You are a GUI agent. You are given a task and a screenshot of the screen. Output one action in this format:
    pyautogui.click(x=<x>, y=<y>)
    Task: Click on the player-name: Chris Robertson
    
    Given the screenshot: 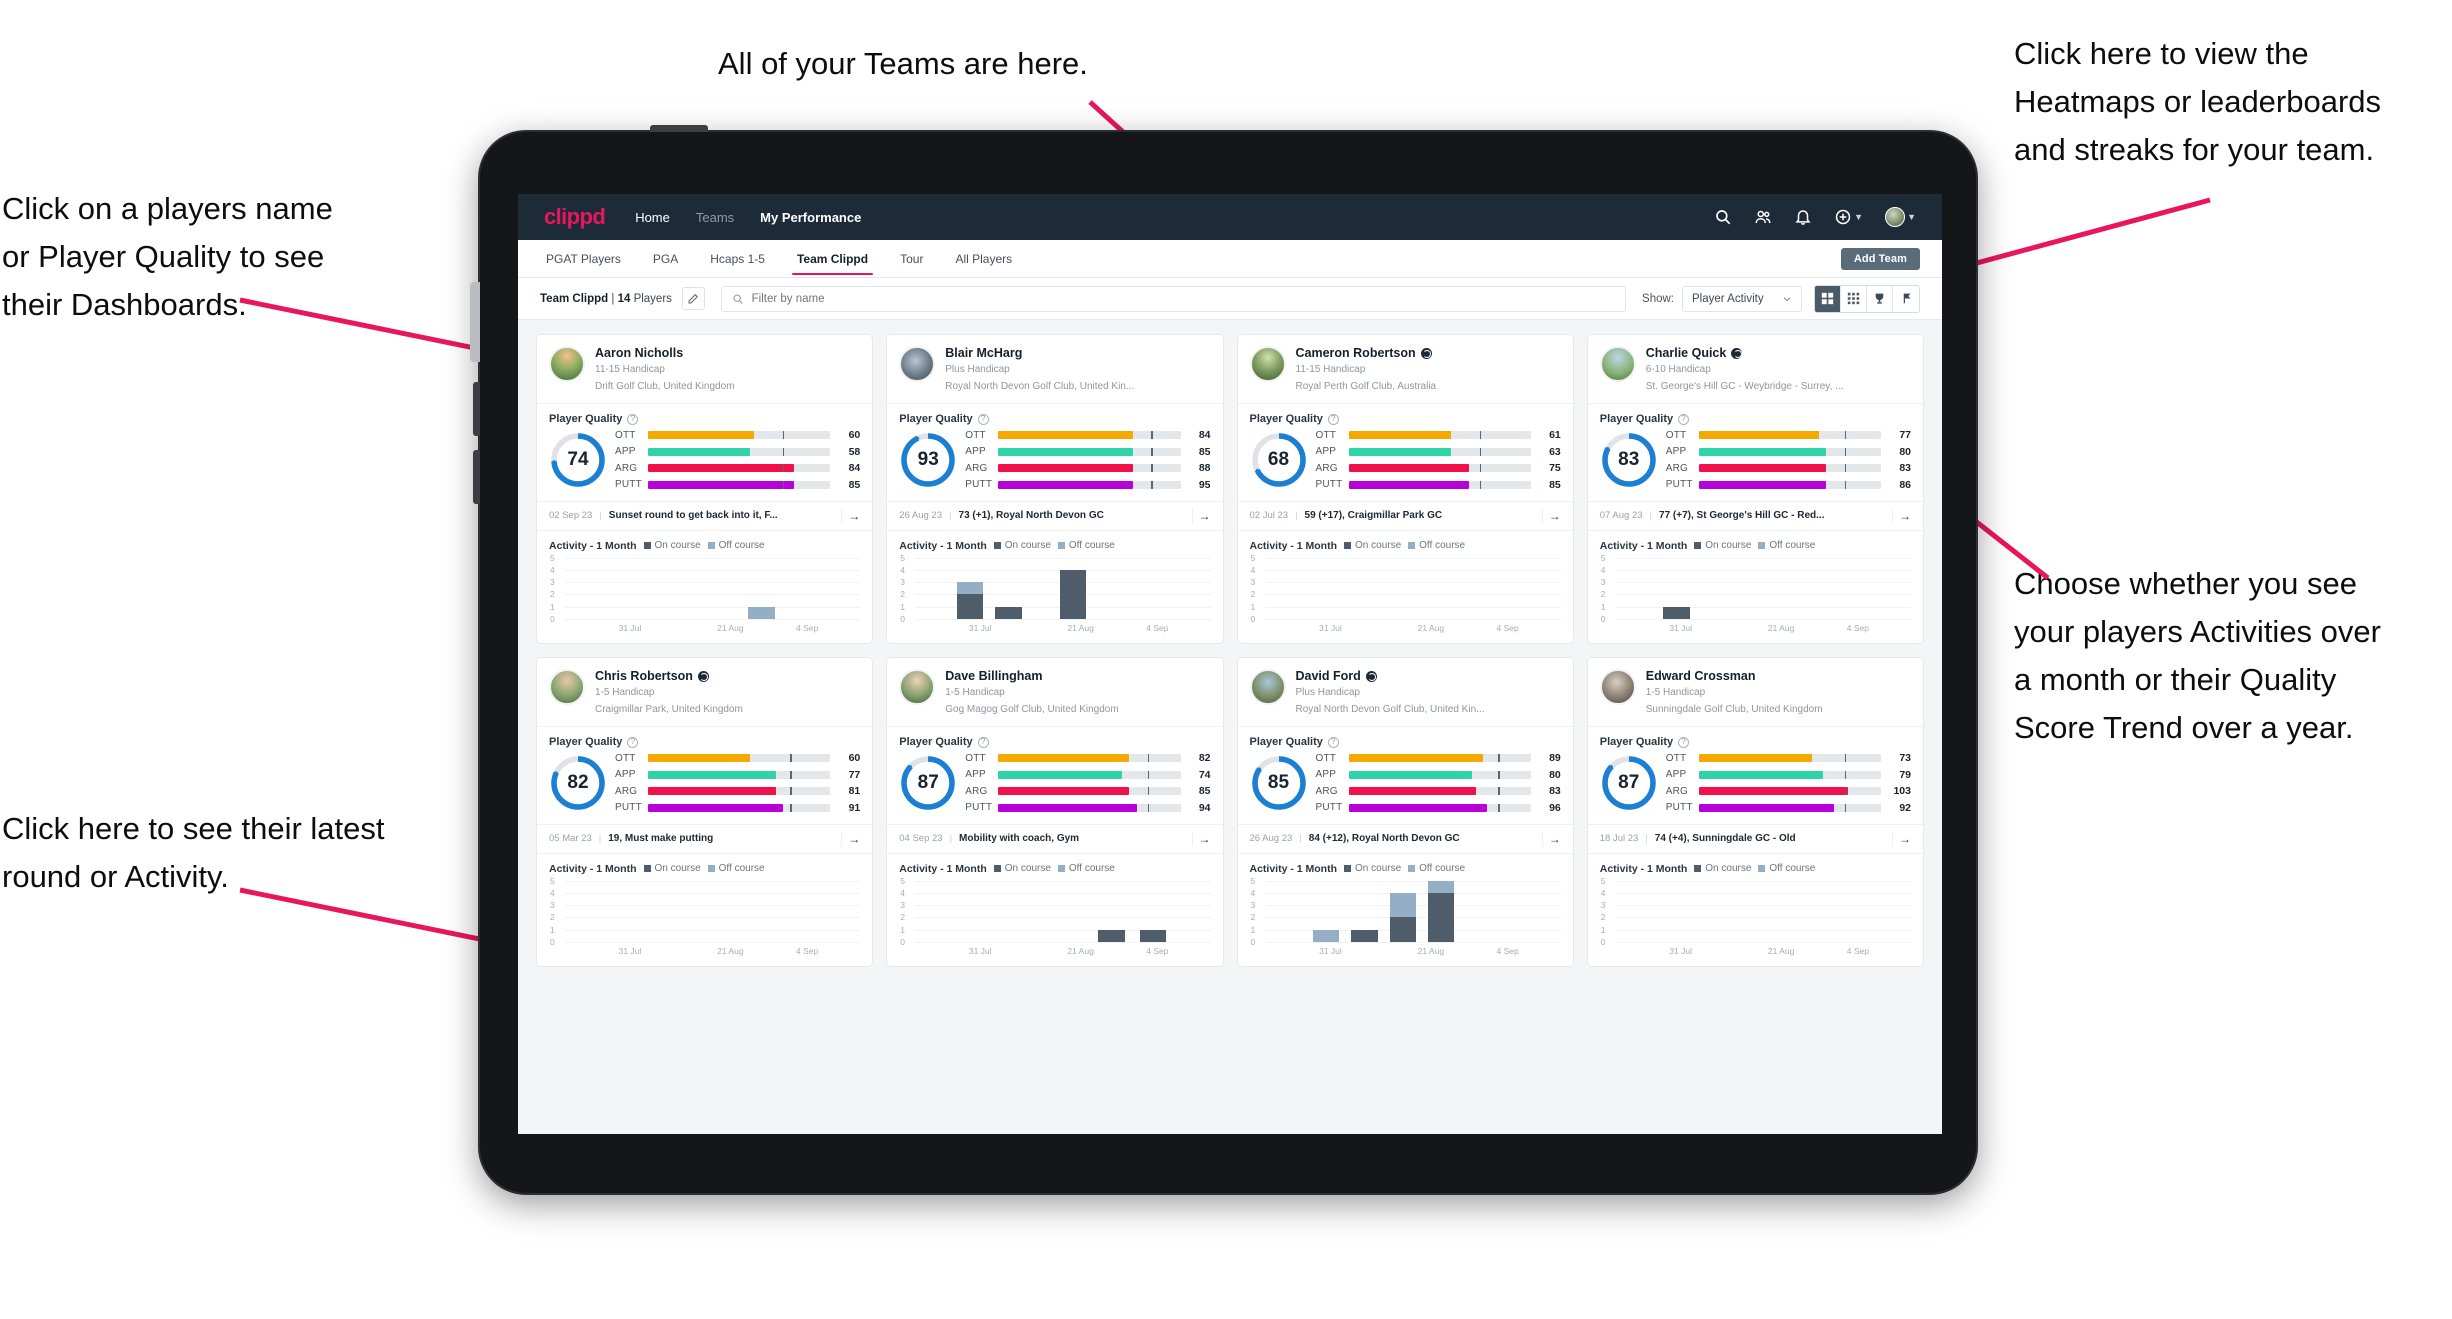 What is the action you would take?
    pyautogui.click(x=669, y=676)
    